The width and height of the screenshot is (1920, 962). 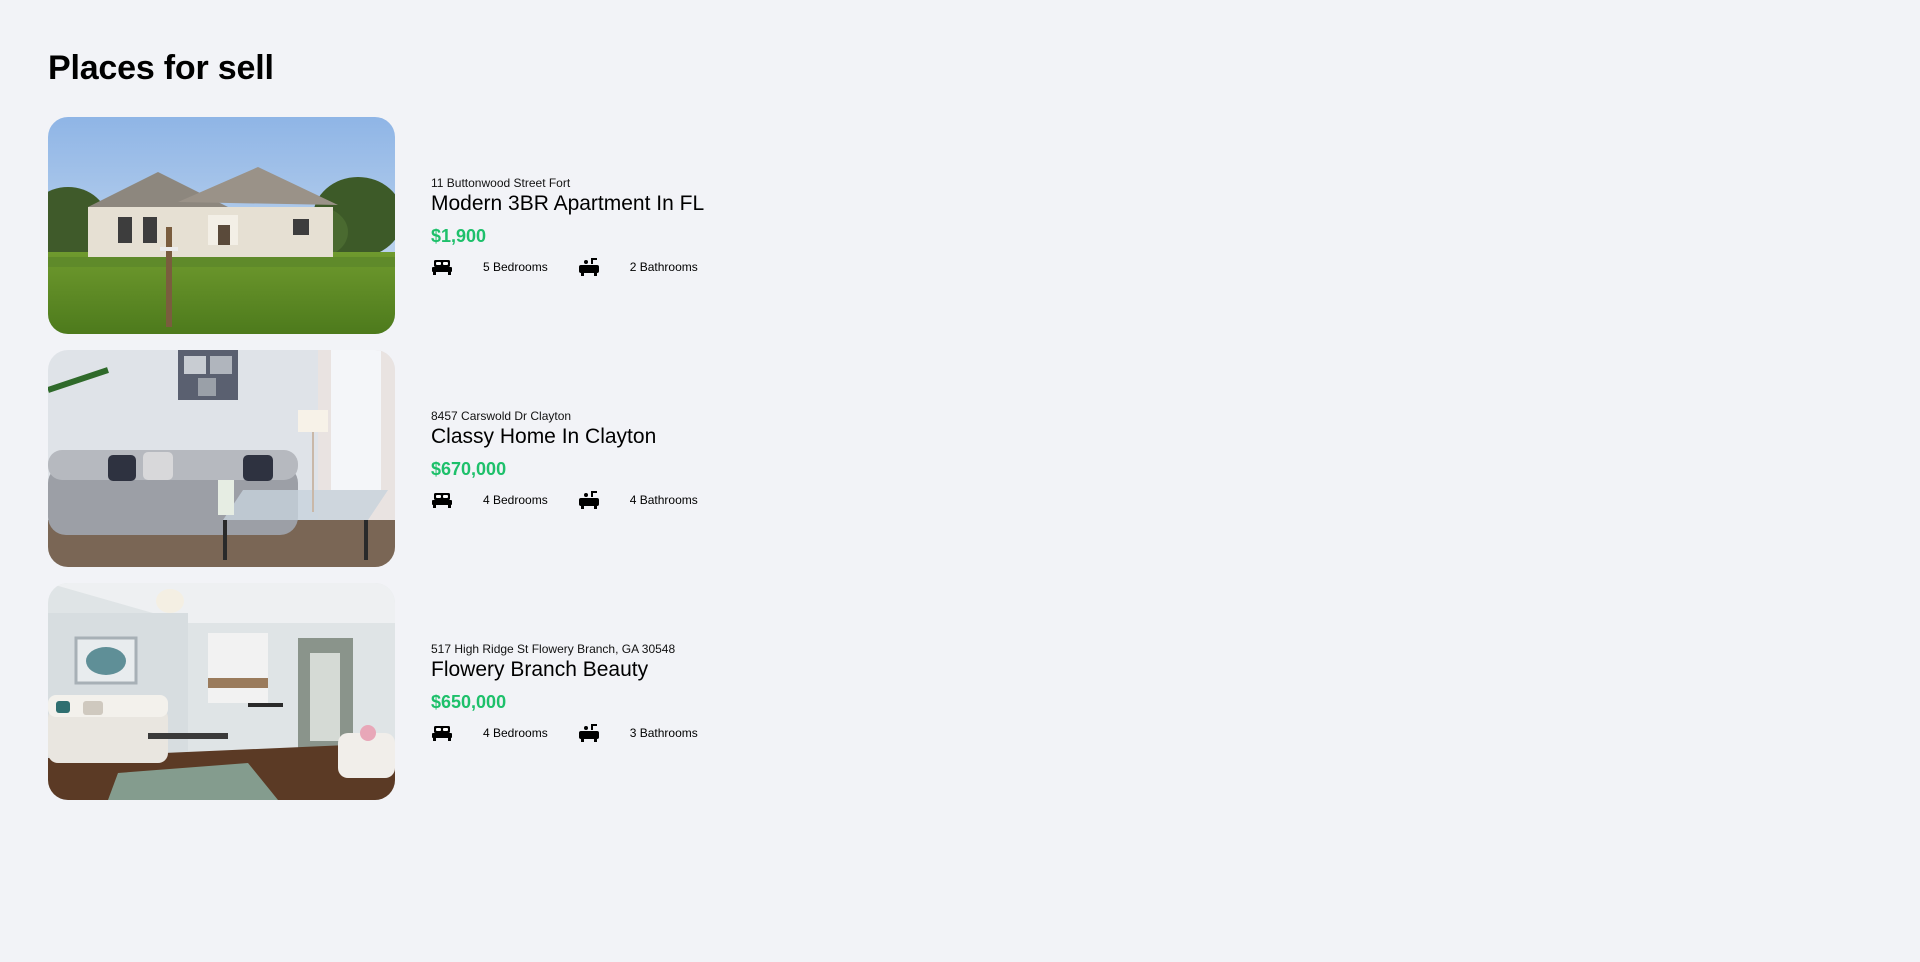 I want to click on listing-name: Flowery Branch Beauty, so click(x=564, y=670).